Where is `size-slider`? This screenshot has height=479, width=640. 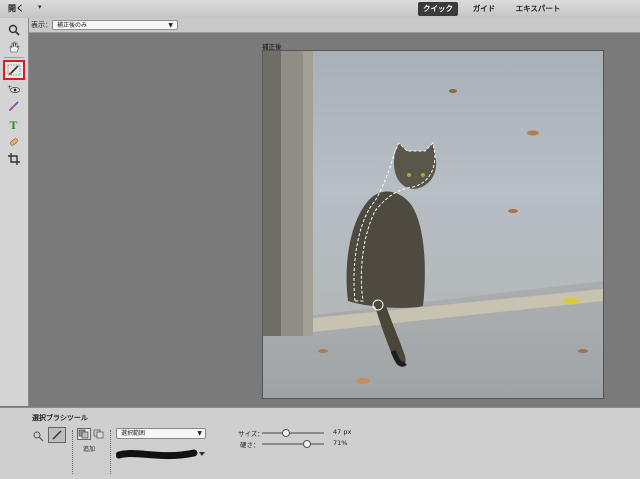 size-slider is located at coordinates (293, 433).